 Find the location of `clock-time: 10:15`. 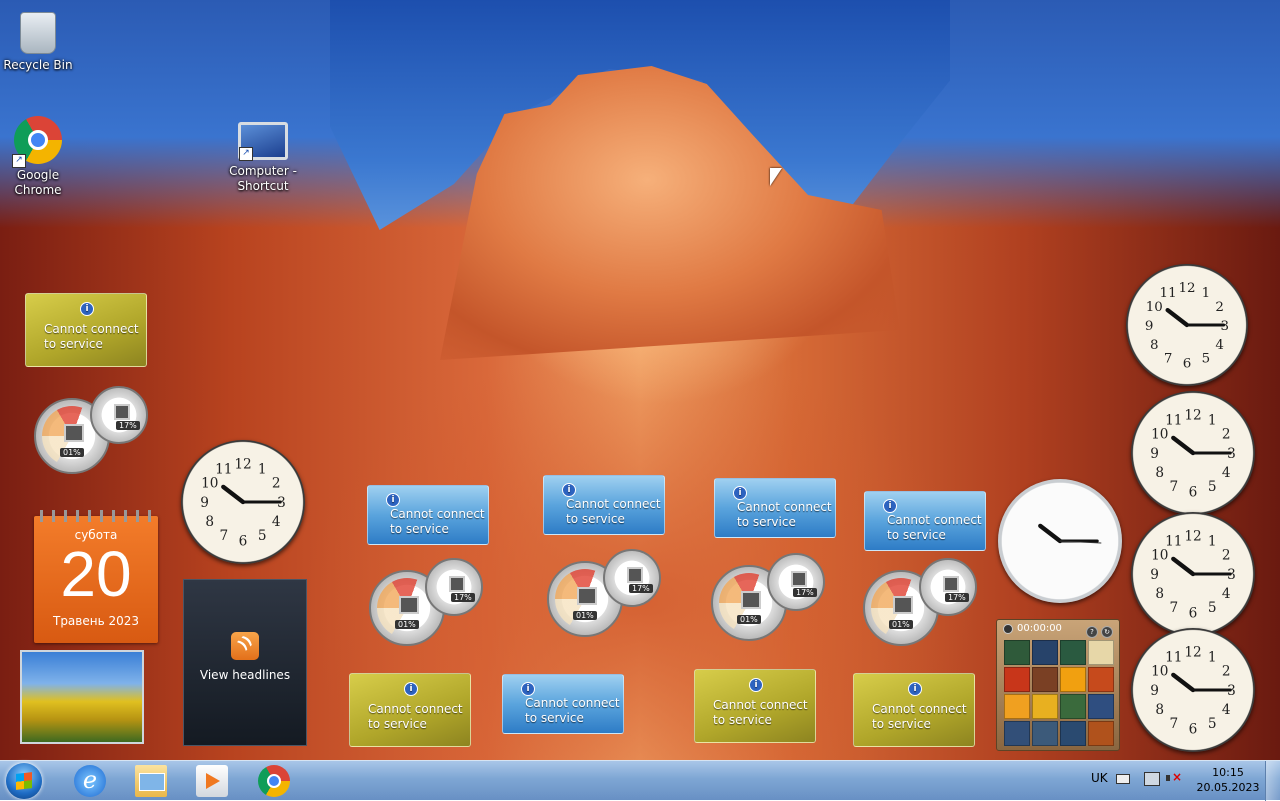

clock-time: 10:15 is located at coordinates (1228, 772).